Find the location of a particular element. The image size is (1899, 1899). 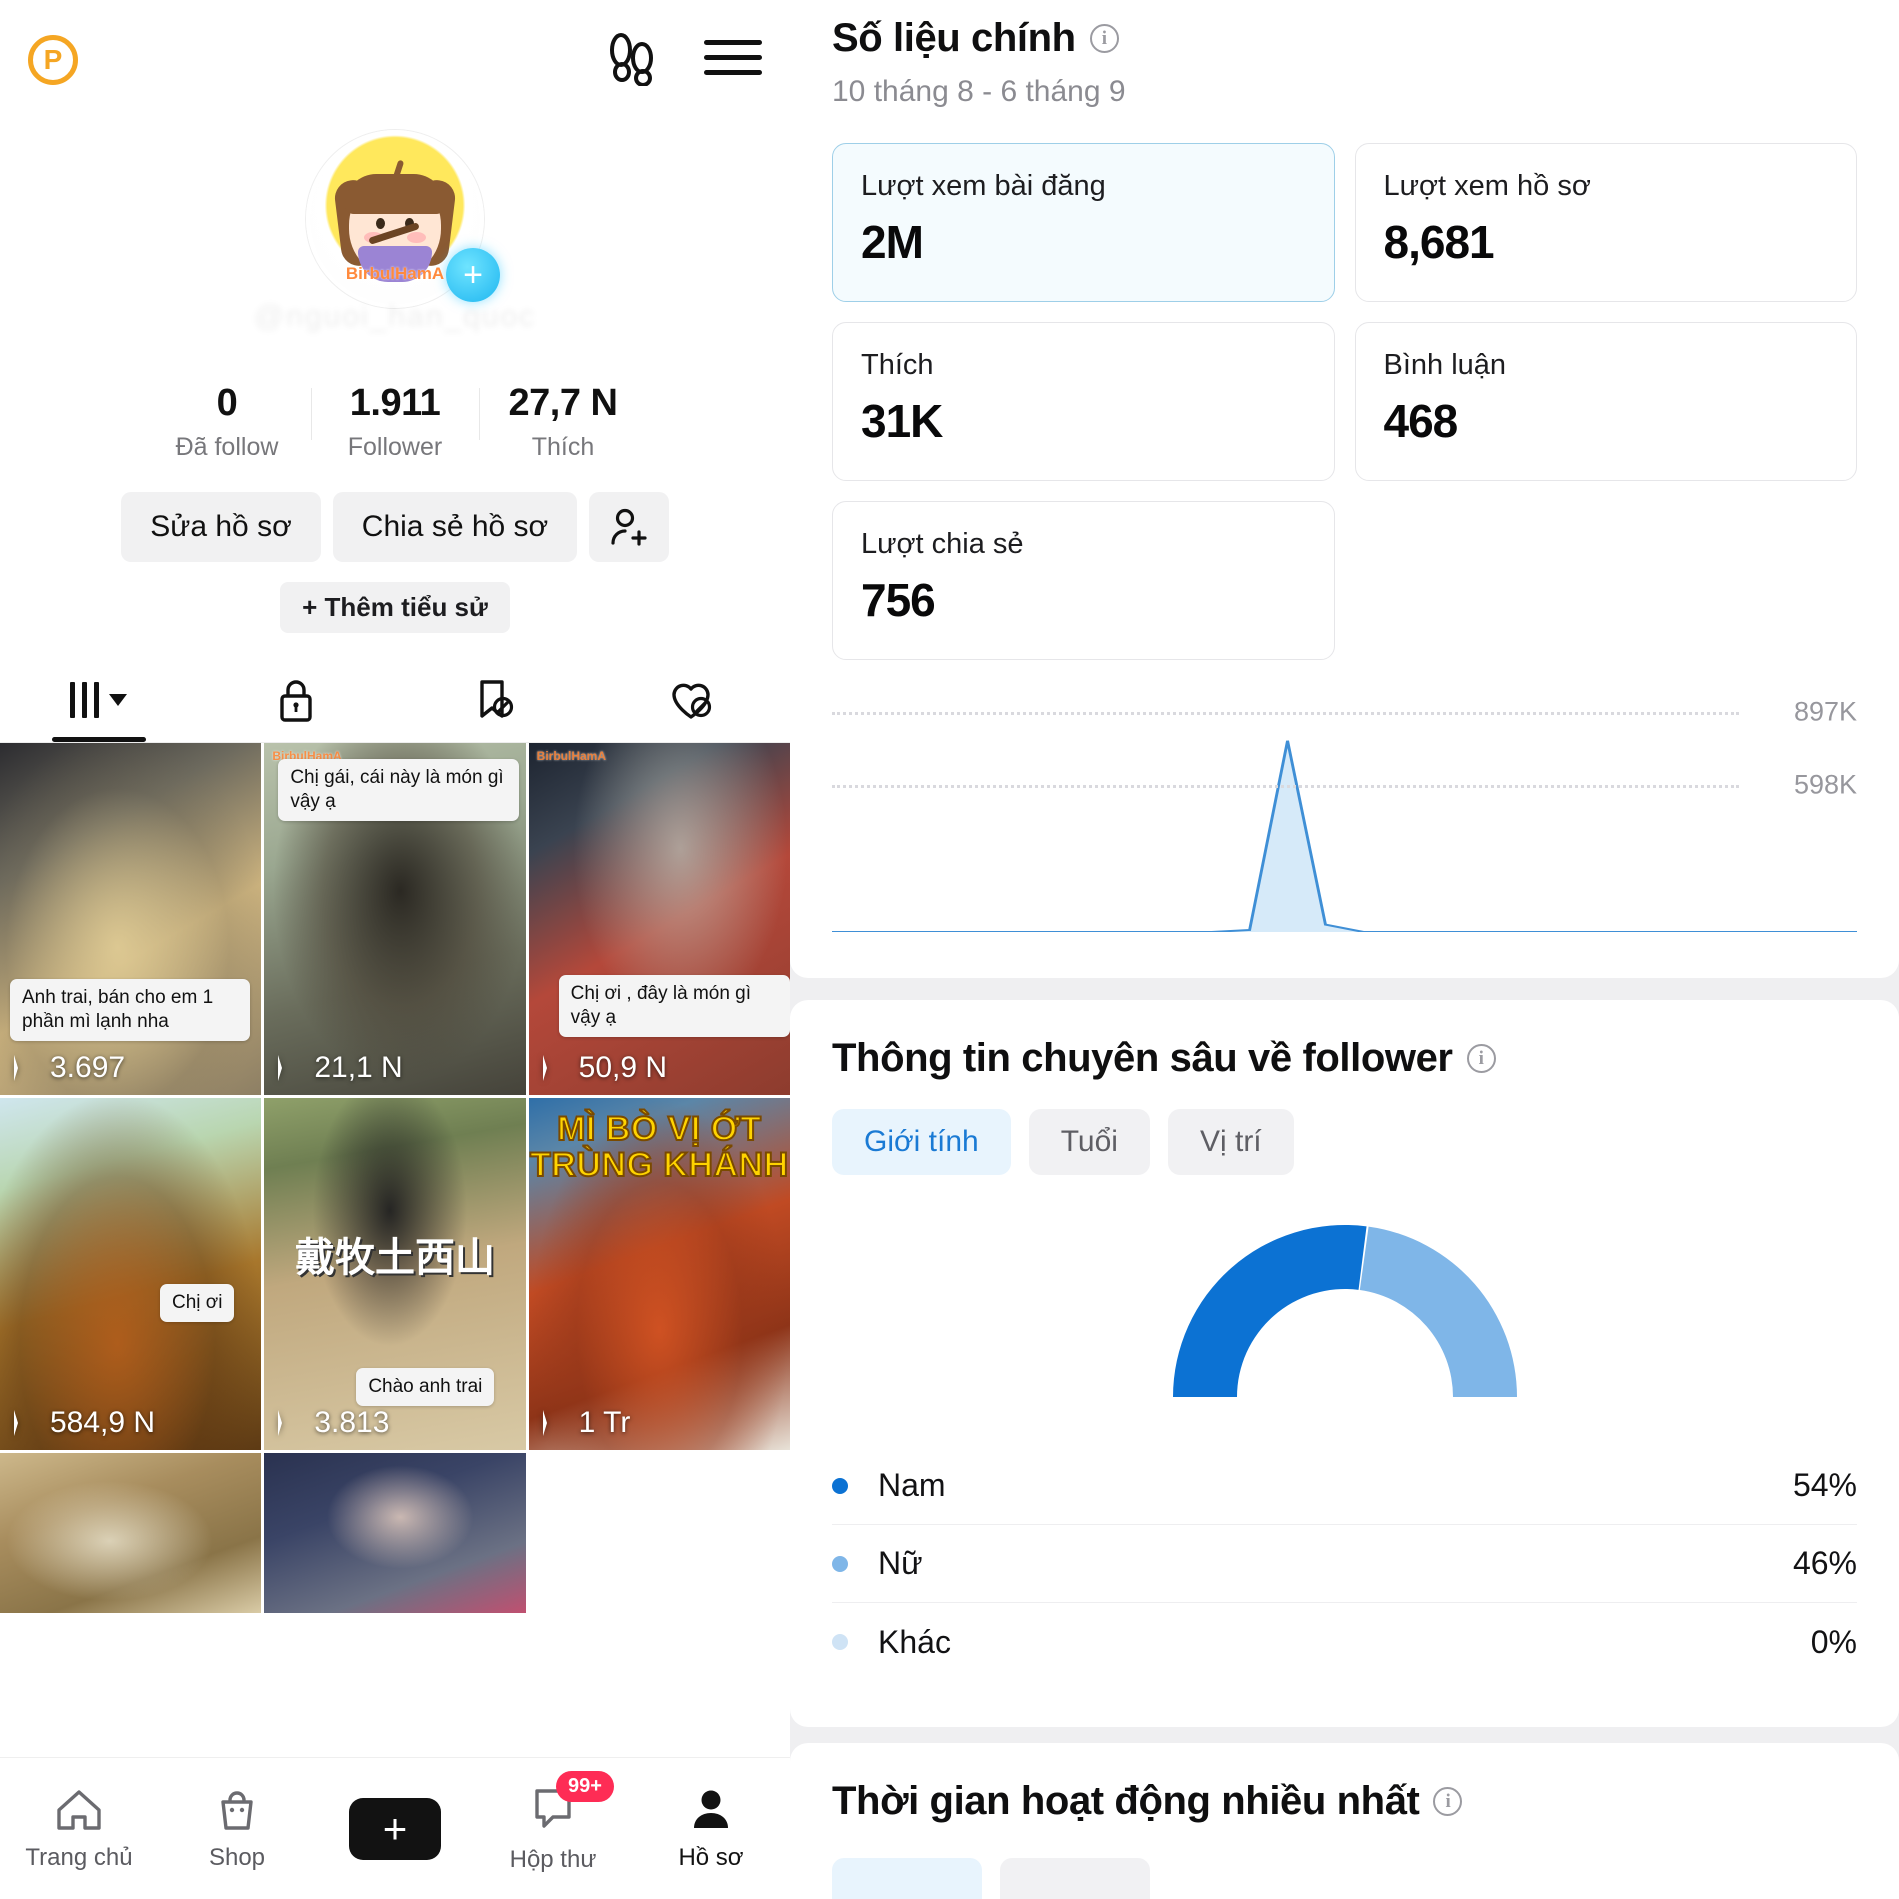

nav-item-profile: Hồ sơ is located at coordinates (711, 1829).